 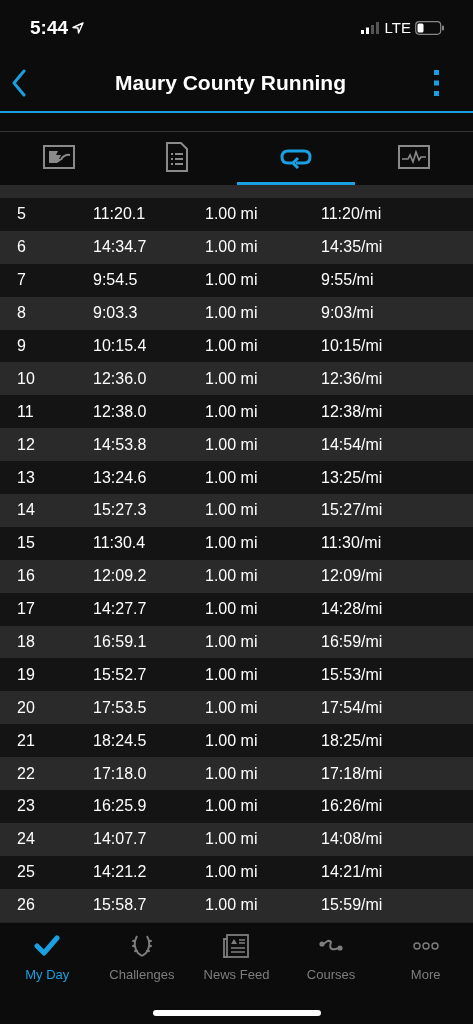 I want to click on battery-icon, so click(x=430, y=27).